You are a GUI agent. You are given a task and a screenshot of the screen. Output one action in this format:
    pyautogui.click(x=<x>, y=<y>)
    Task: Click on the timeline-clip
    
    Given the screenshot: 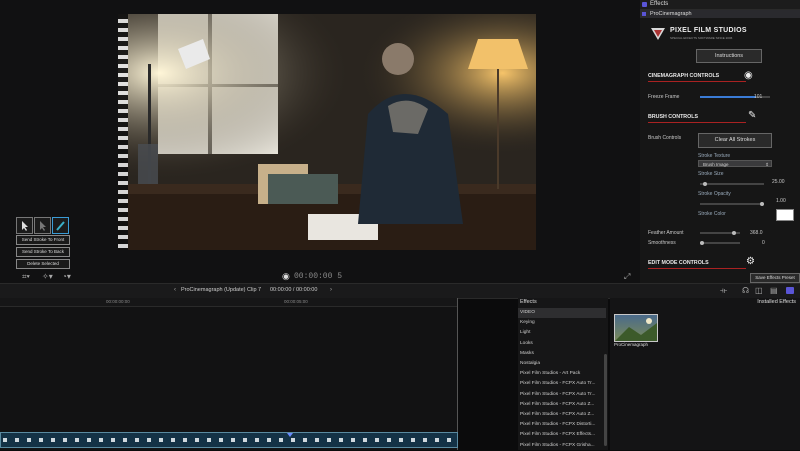 What is the action you would take?
    pyautogui.click(x=229, y=440)
    